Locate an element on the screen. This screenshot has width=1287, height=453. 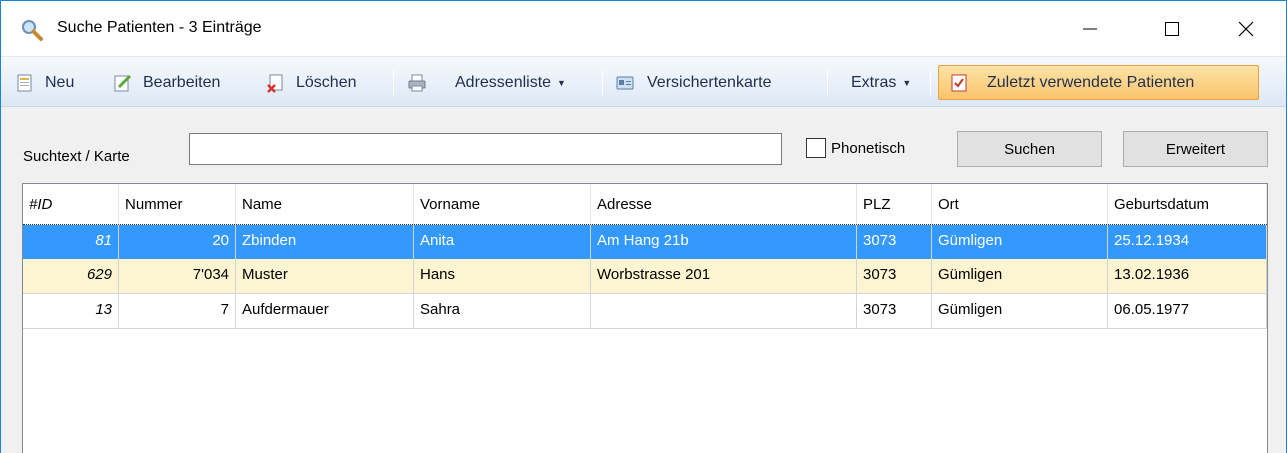
extras-label: Extras is located at coordinates (874, 82).